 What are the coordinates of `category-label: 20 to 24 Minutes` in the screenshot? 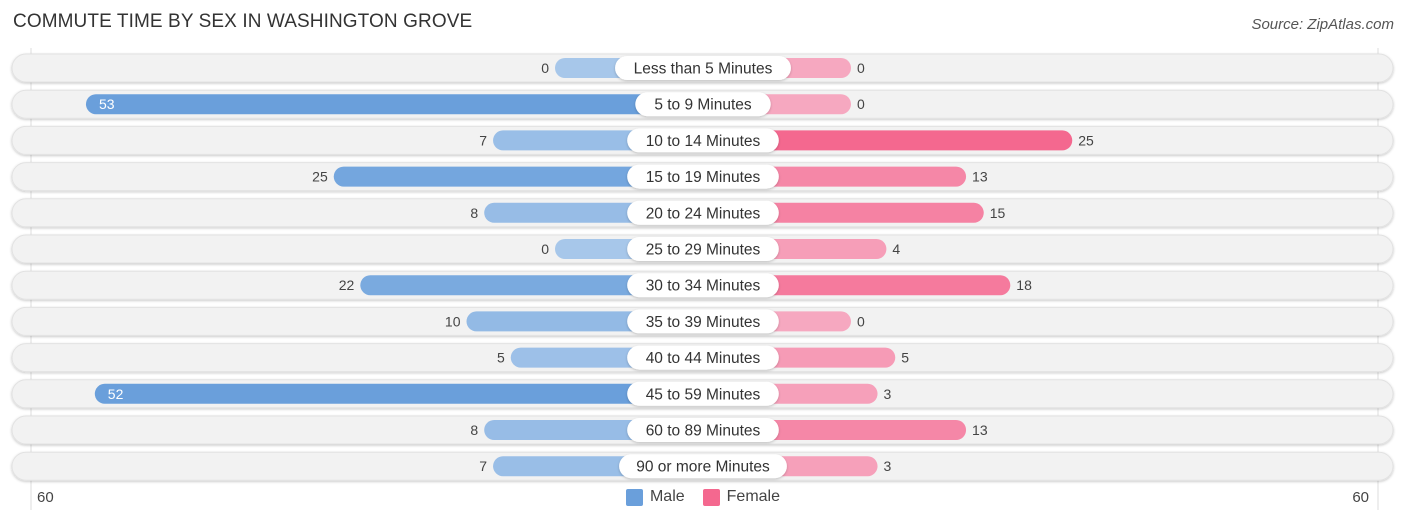 It's located at (703, 213).